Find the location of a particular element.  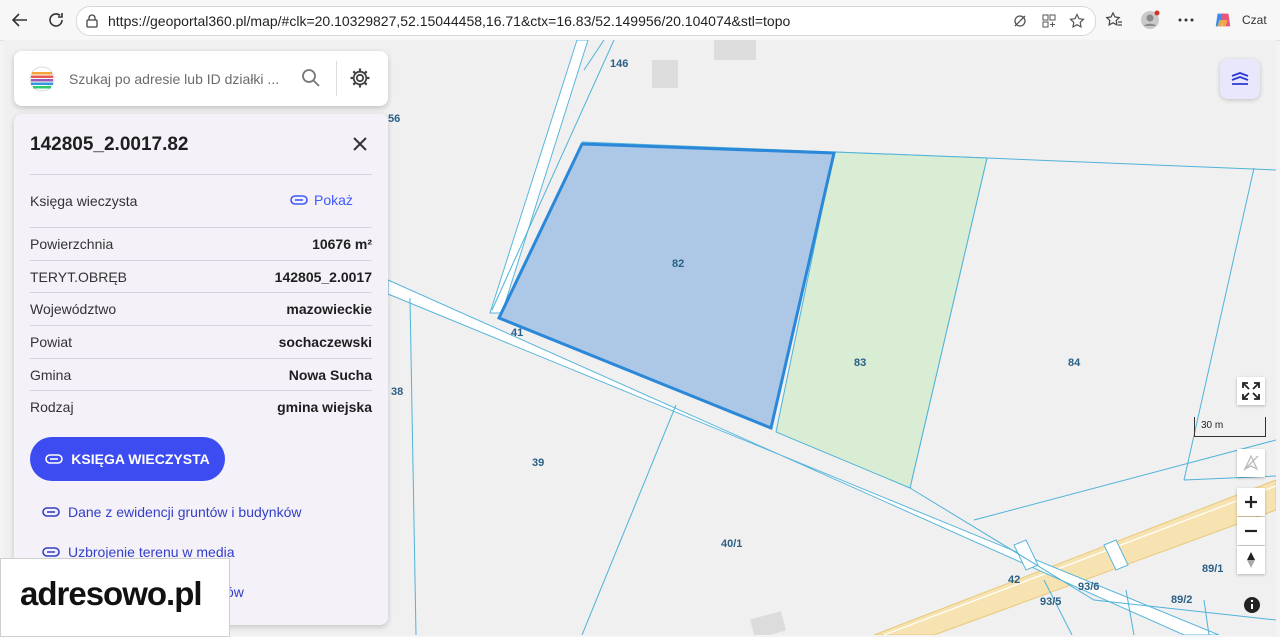

row-label-teryt: TERYT.OBRĘB is located at coordinates (78, 277).